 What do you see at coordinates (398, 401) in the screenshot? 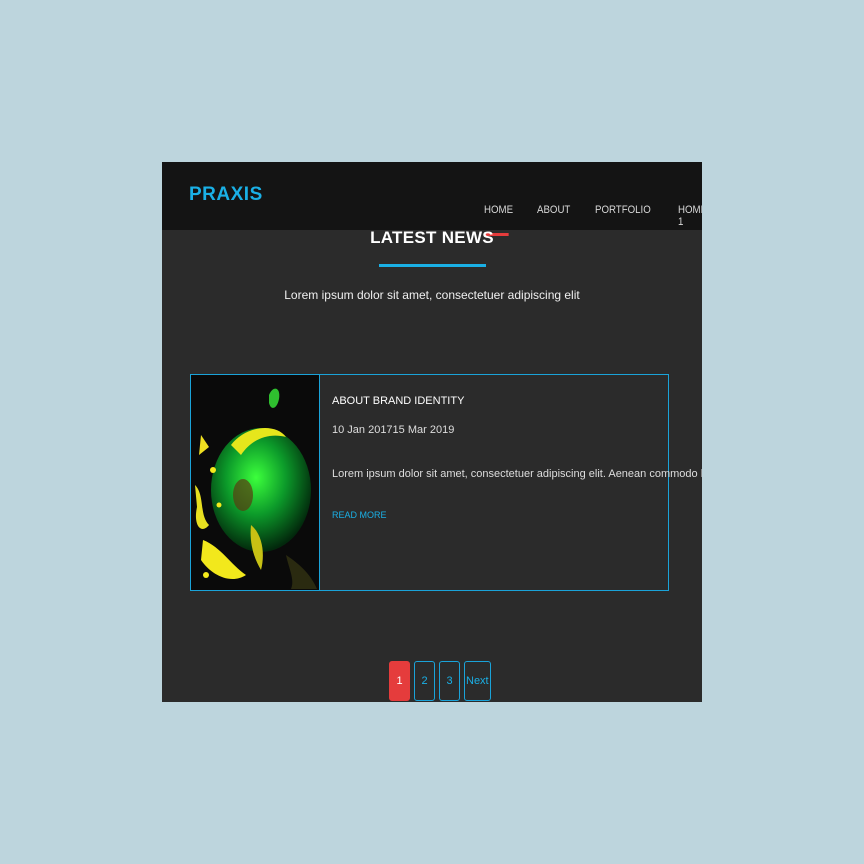
I see `news-card-title: ABOUT BRAND IDENTITY` at bounding box center [398, 401].